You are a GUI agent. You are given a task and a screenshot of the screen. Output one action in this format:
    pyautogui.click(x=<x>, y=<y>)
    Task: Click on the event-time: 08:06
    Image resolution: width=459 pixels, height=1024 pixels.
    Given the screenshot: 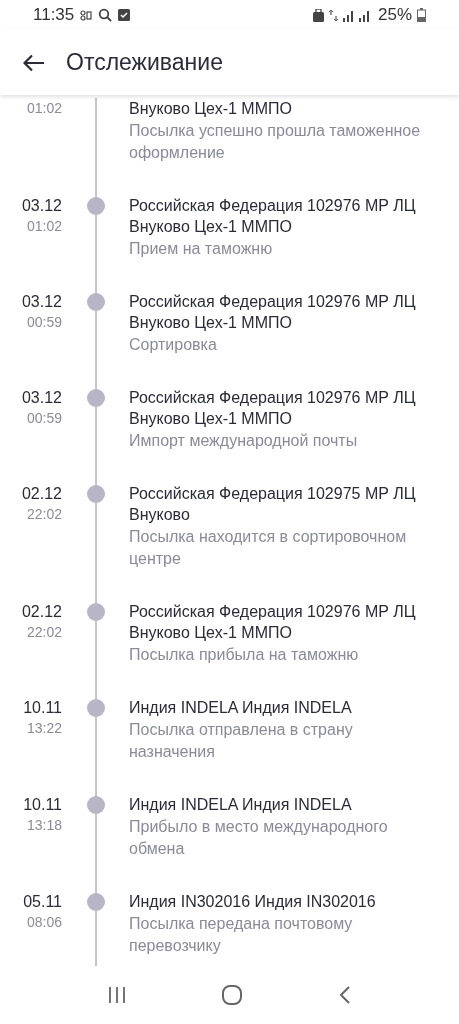 What is the action you would take?
    pyautogui.click(x=44, y=922)
    